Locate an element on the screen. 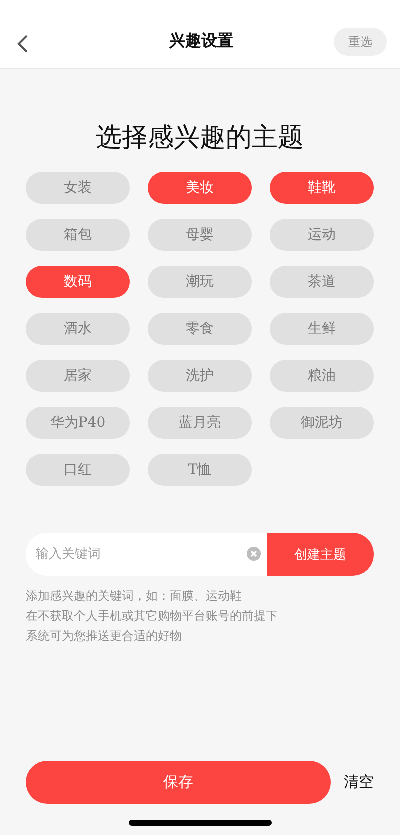 The height and width of the screenshot is (835, 400). back-icon is located at coordinates (23, 44).